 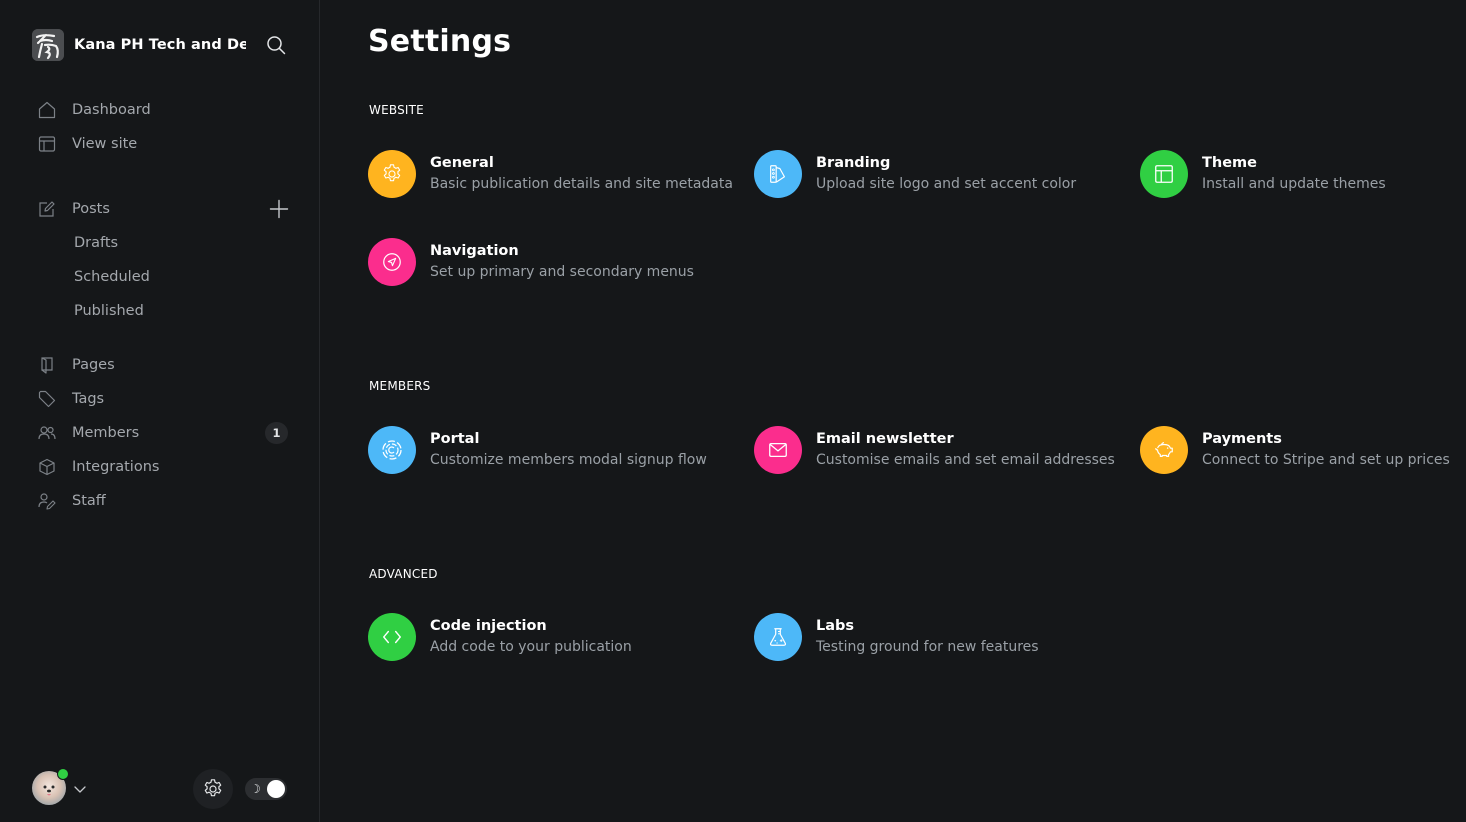 I want to click on labs-icon-circle, so click(x=778, y=637).